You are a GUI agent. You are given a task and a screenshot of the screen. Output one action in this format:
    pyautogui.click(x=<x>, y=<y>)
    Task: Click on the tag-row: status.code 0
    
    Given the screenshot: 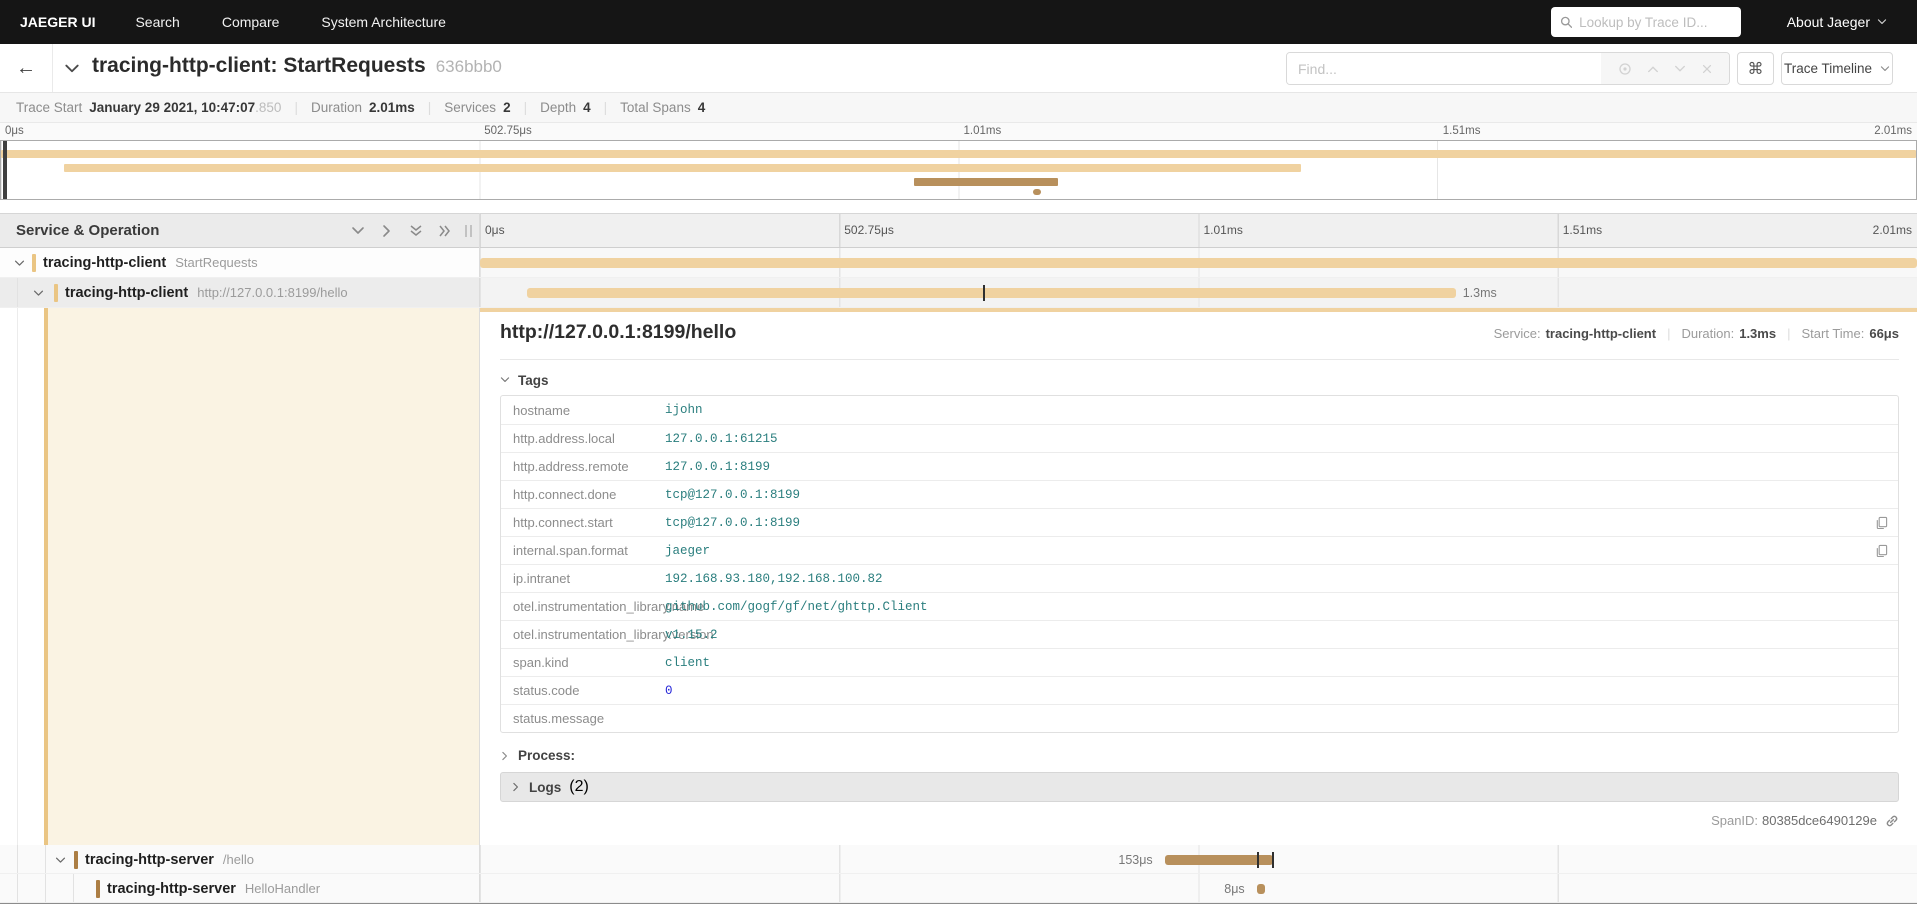 What is the action you would take?
    pyautogui.click(x=1199, y=690)
    